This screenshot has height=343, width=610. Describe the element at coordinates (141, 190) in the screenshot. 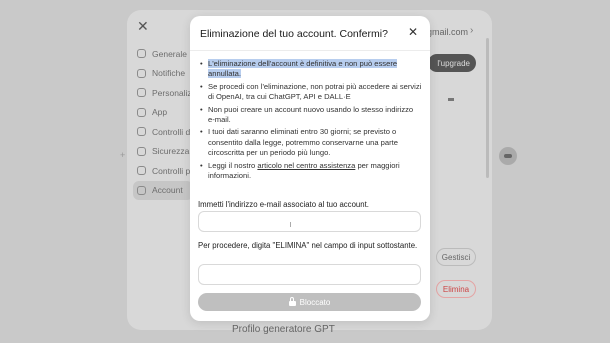

I see `account-icon` at that location.